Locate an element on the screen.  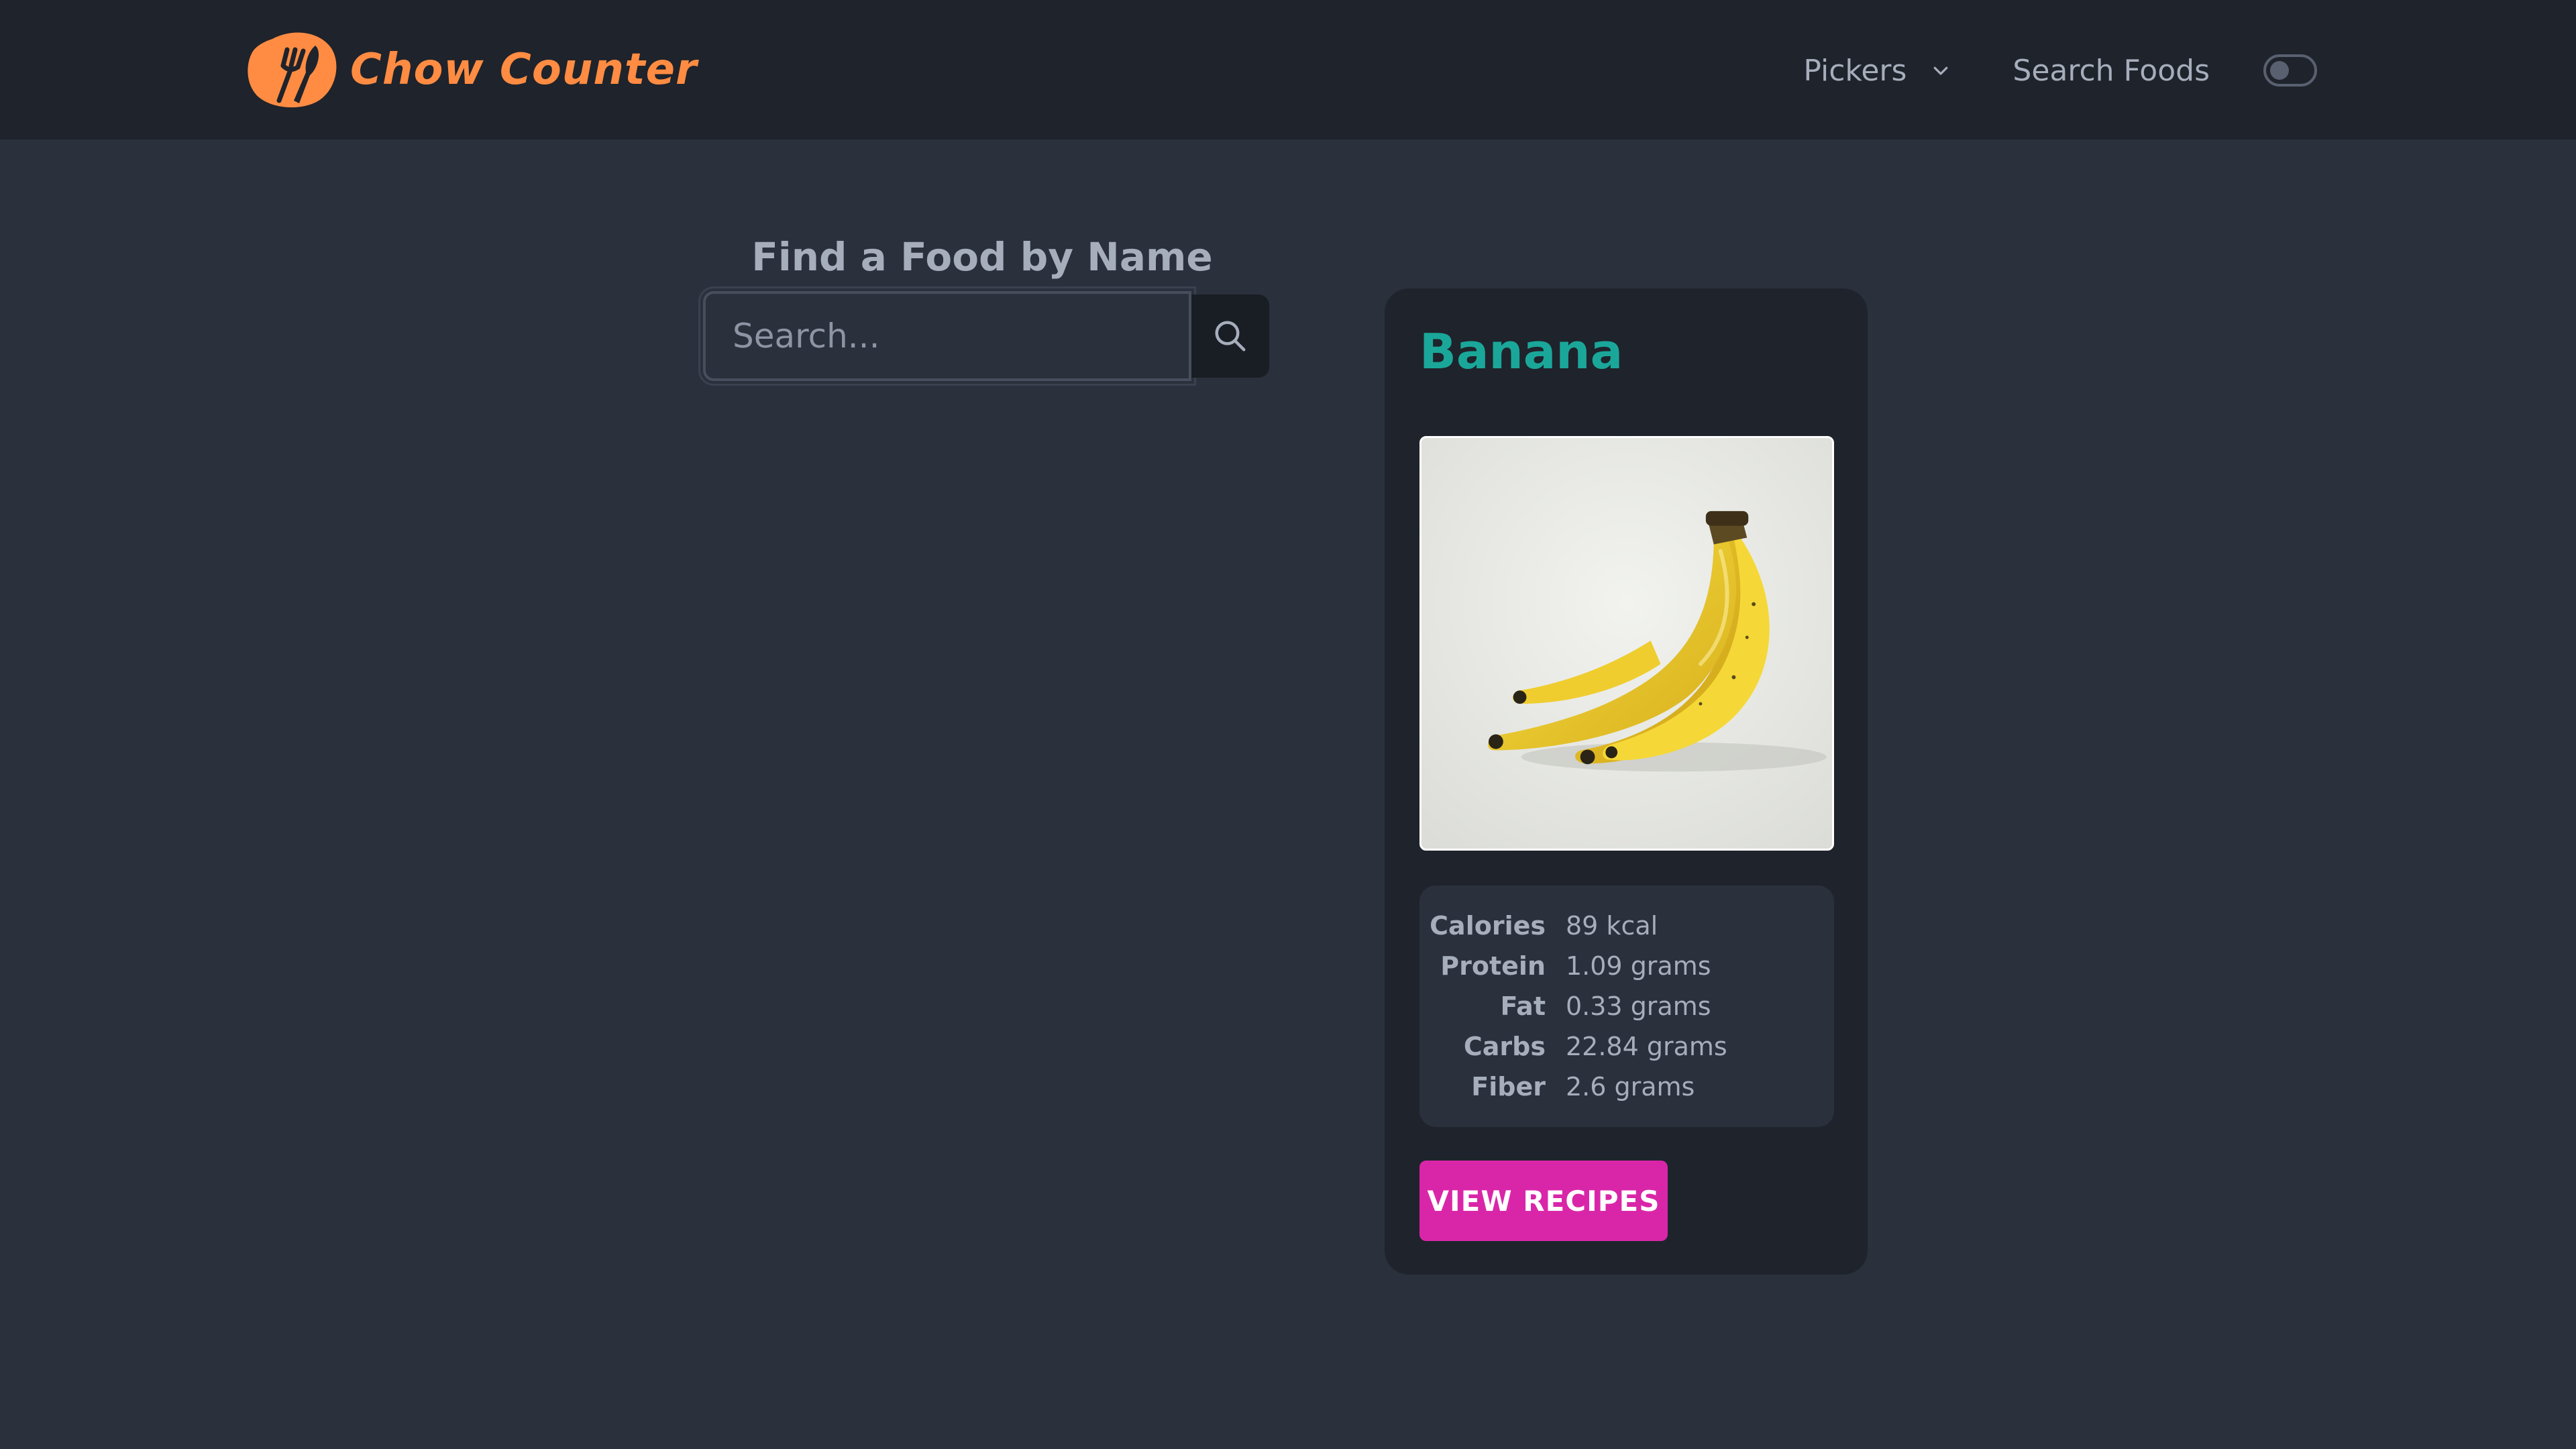
nutrient-row-fat: Fat 0.33 grams is located at coordinates (1626, 1006).